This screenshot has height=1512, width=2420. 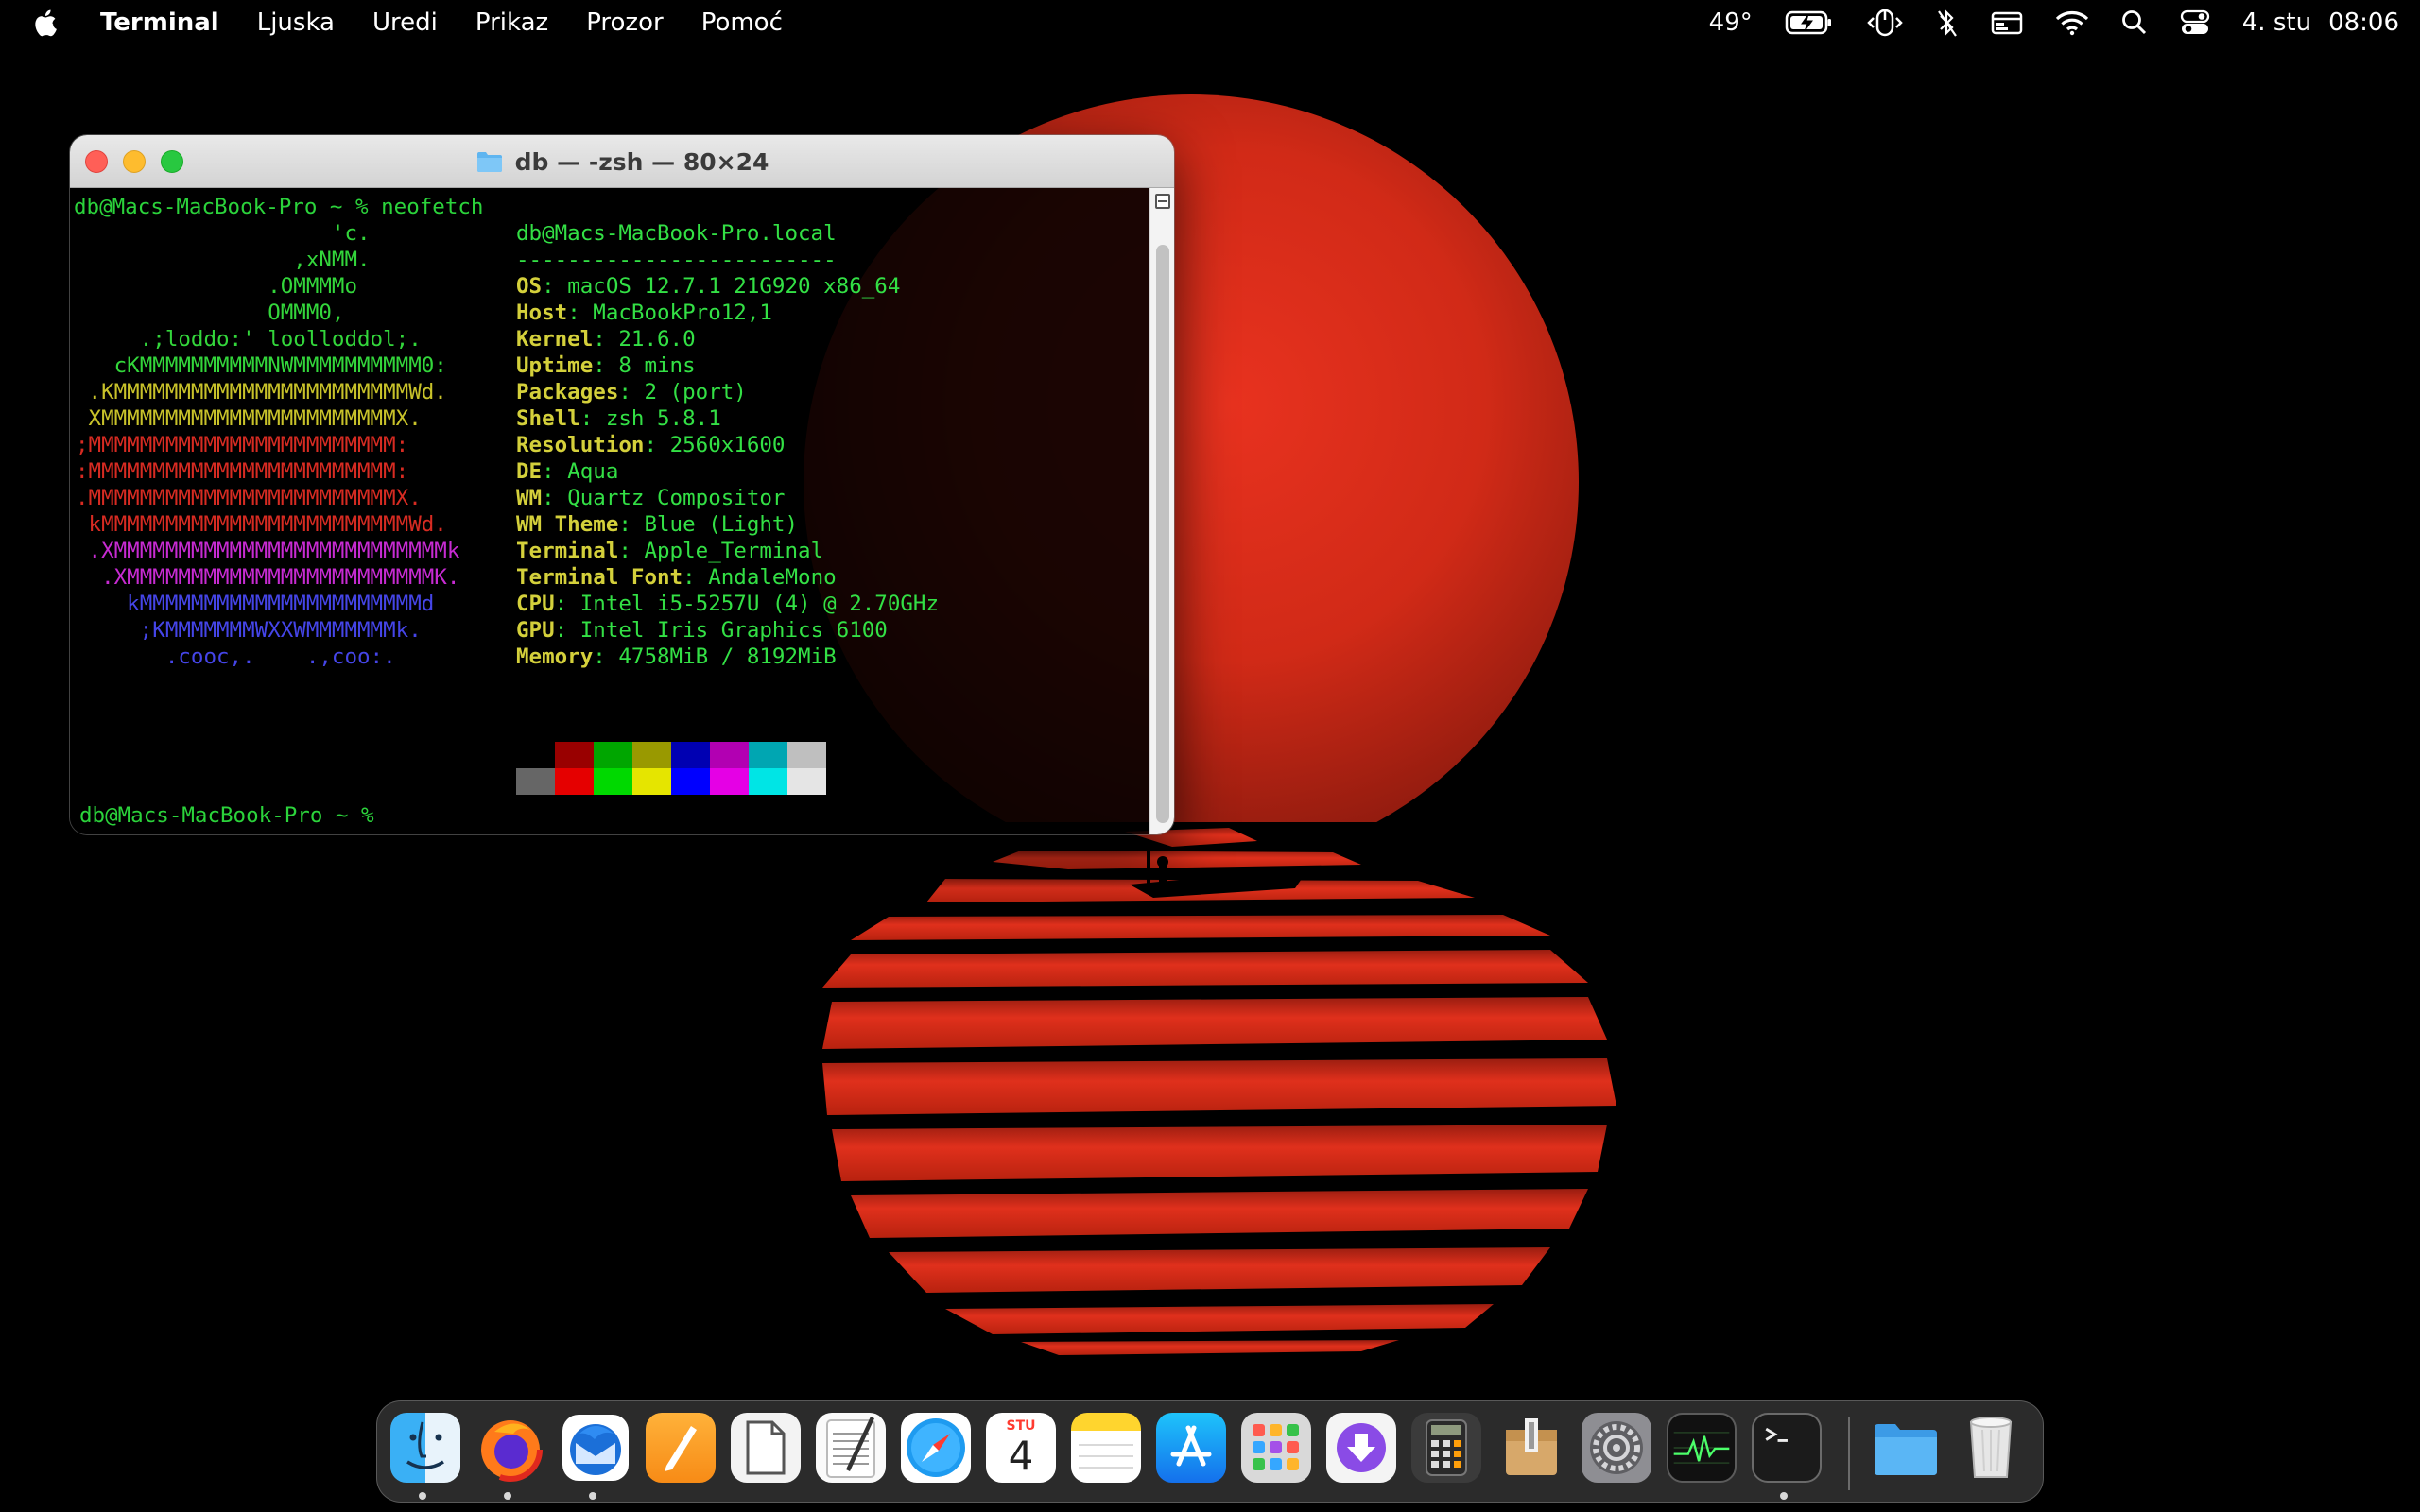 I want to click on preview-icon, so click(x=766, y=1448).